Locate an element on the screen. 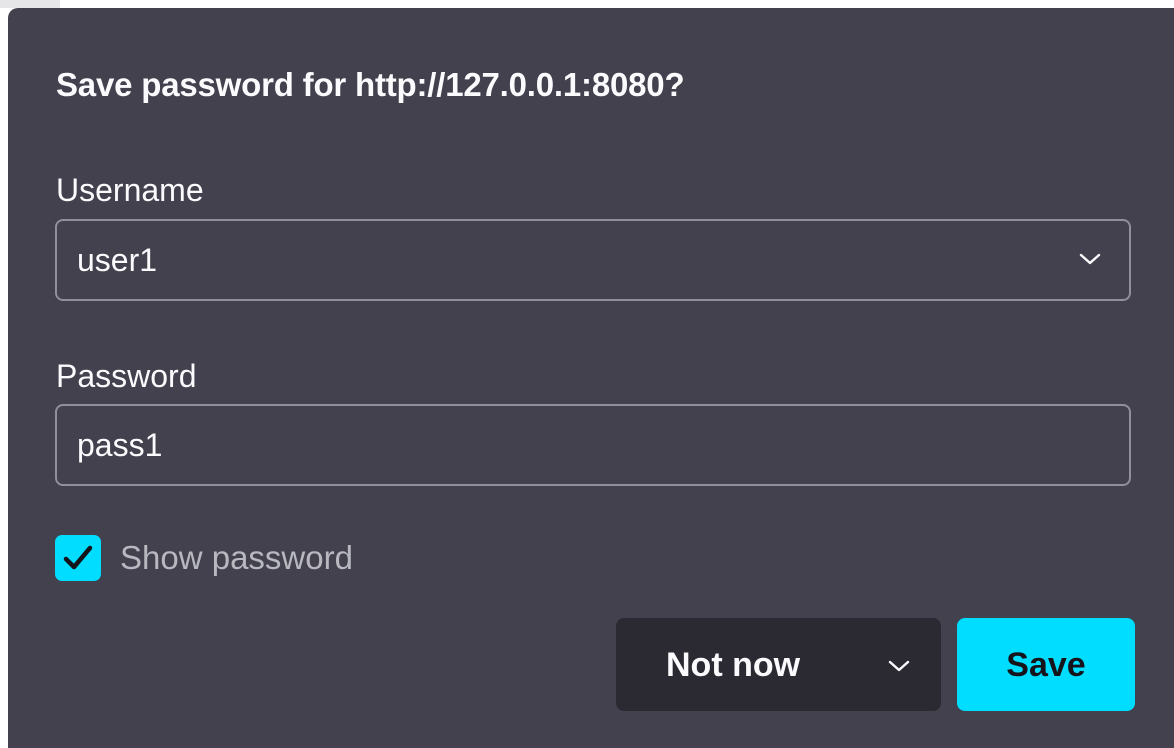 The width and height of the screenshot is (1174, 748). password-label: Password is located at coordinates (126, 376).